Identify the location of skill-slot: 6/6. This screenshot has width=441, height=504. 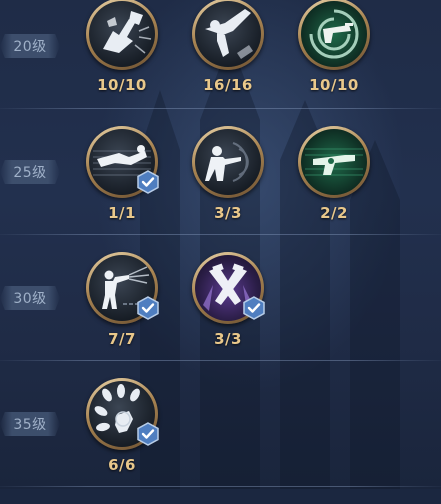
(124, 428).